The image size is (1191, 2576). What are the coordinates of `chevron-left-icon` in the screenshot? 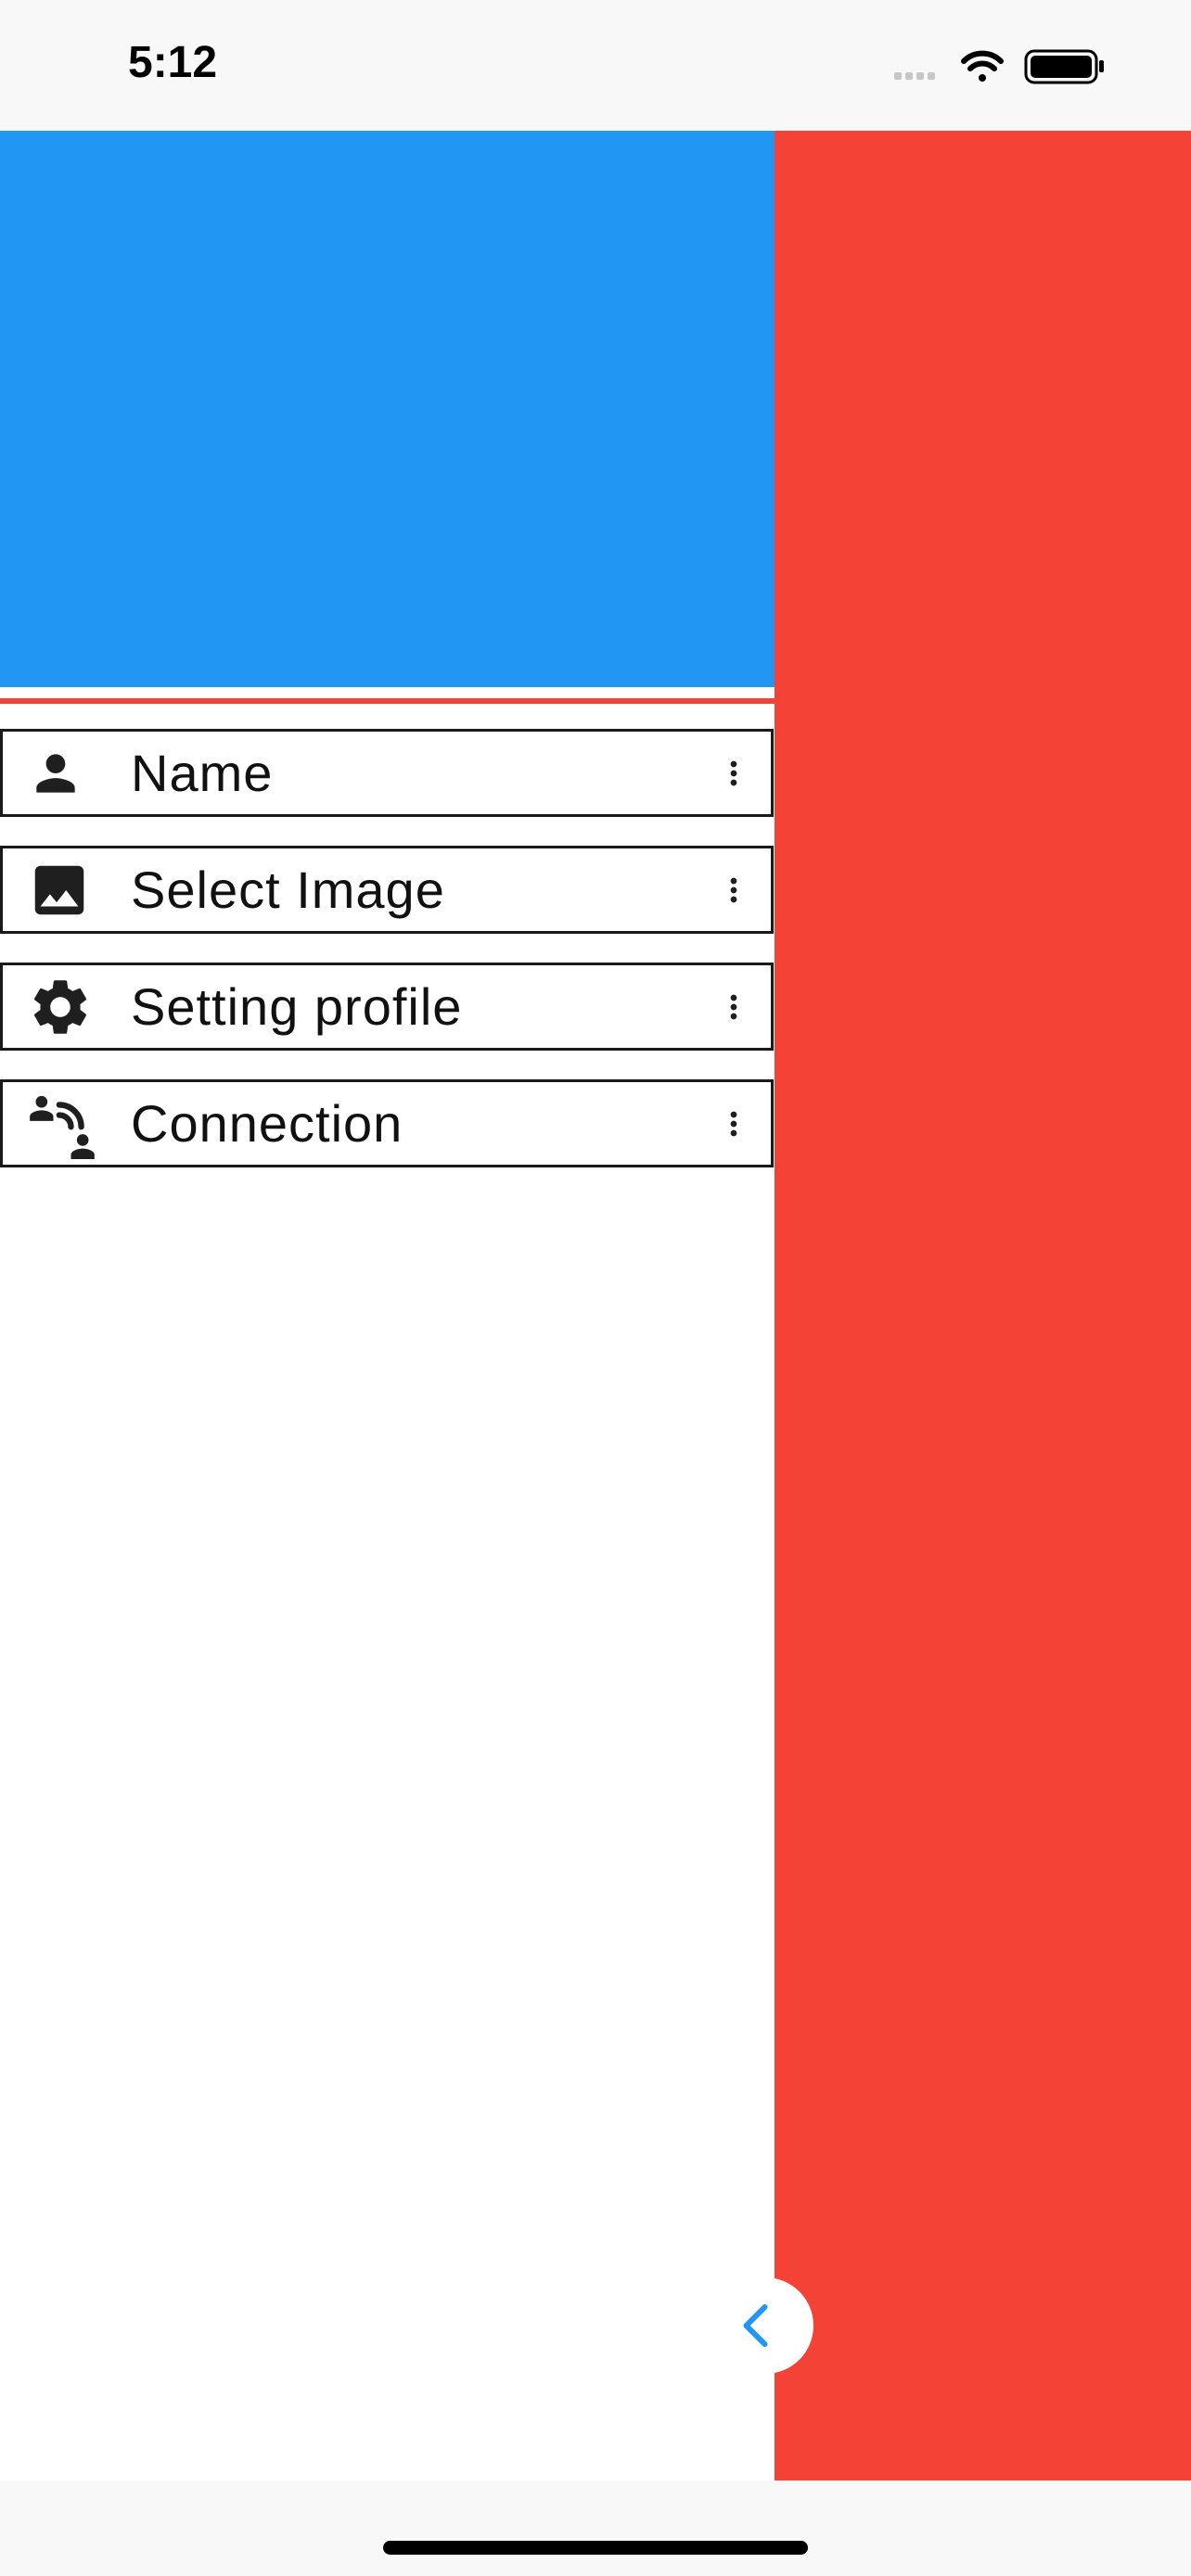 It's located at (755, 2326).